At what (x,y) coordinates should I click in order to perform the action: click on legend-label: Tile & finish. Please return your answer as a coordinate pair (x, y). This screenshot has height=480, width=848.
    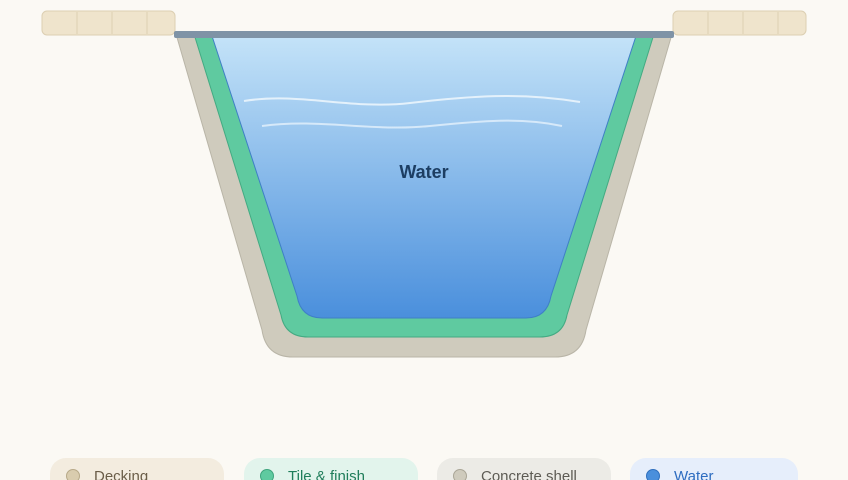
    Looking at the image, I should click on (326, 474).